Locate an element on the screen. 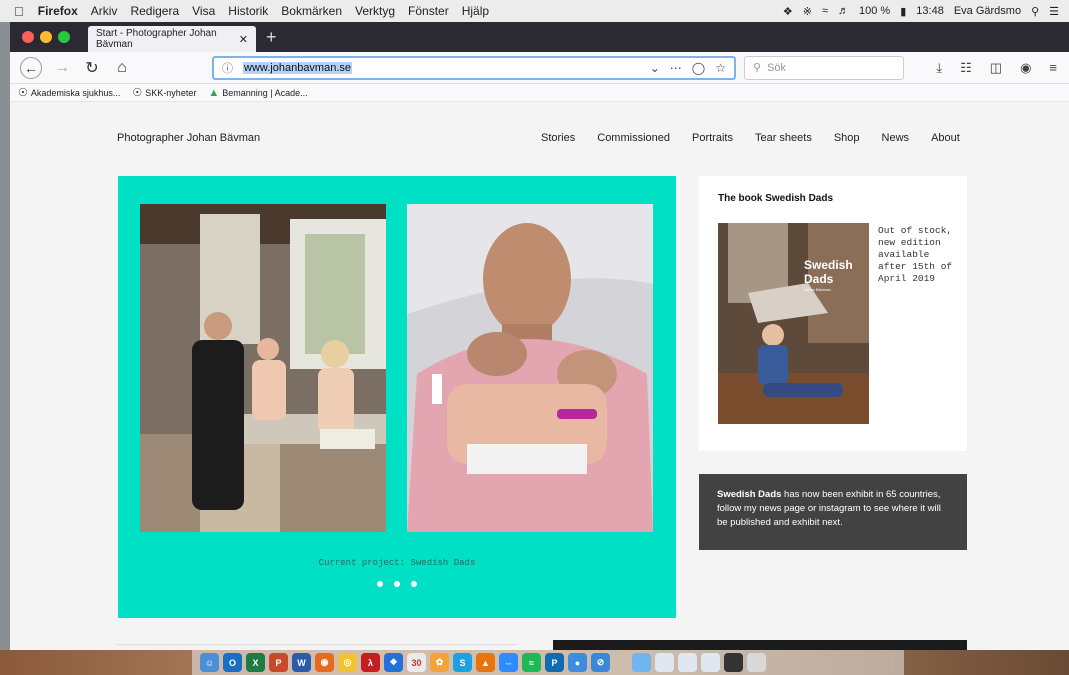 This screenshot has width=1069, height=675. preview-icon: P is located at coordinates (554, 662).